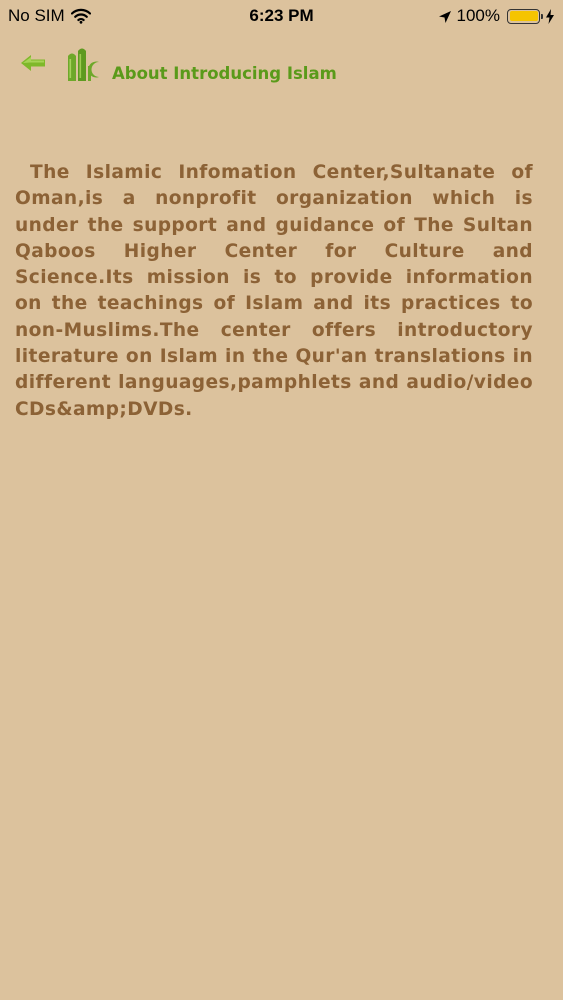 The image size is (563, 1000). I want to click on battery-percent: 100%, so click(478, 15).